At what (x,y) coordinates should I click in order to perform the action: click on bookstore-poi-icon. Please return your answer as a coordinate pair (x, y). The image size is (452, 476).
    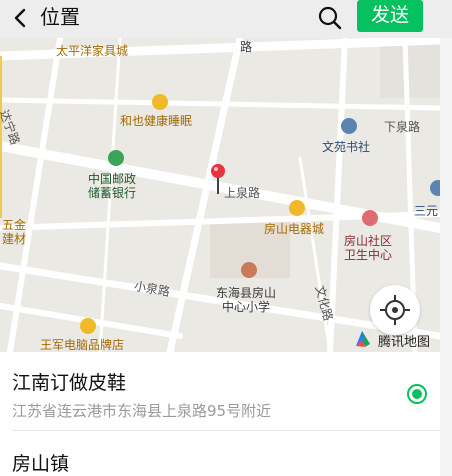
    Looking at the image, I should click on (349, 126).